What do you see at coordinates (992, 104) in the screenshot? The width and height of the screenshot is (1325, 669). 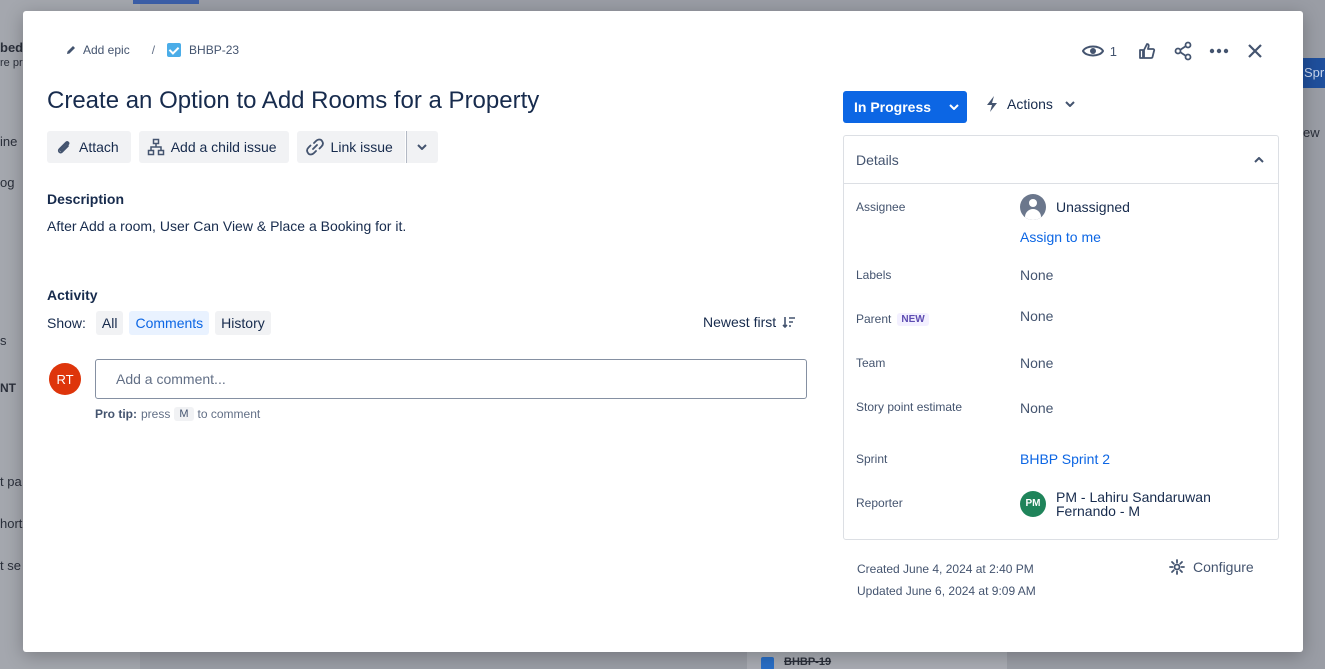 I see `lightning-icon` at bounding box center [992, 104].